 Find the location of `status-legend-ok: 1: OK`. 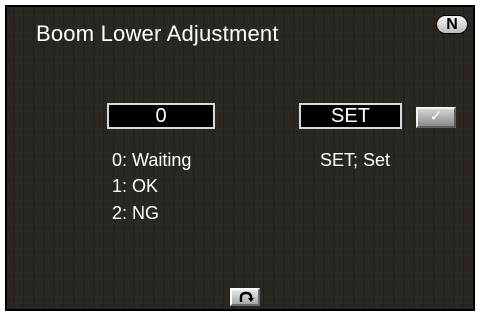

status-legend-ok: 1: OK is located at coordinates (135, 186).